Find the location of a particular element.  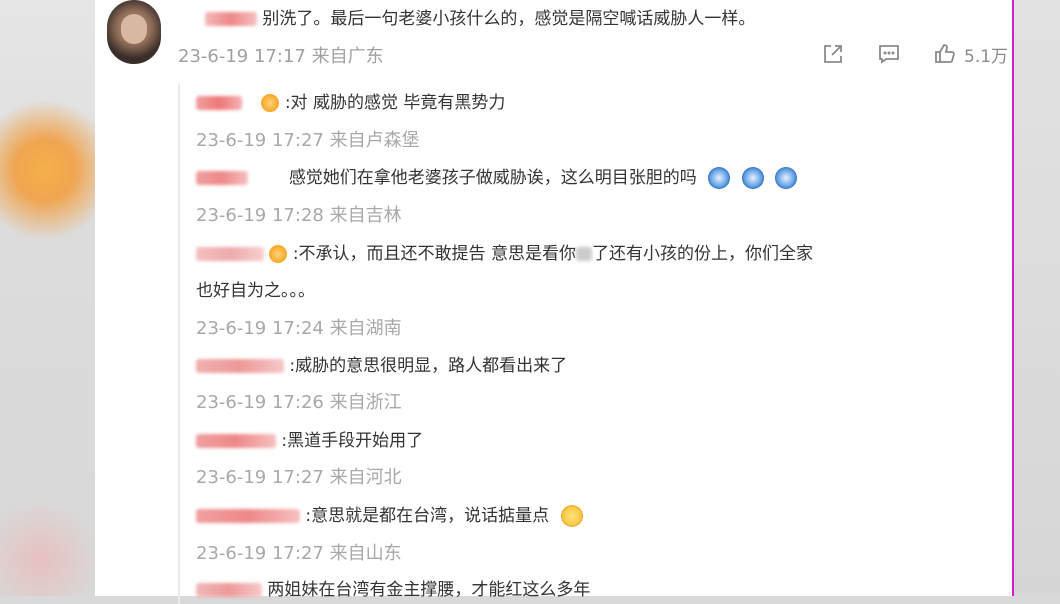

comment-actions: 5.1万 is located at coordinates (914, 54).